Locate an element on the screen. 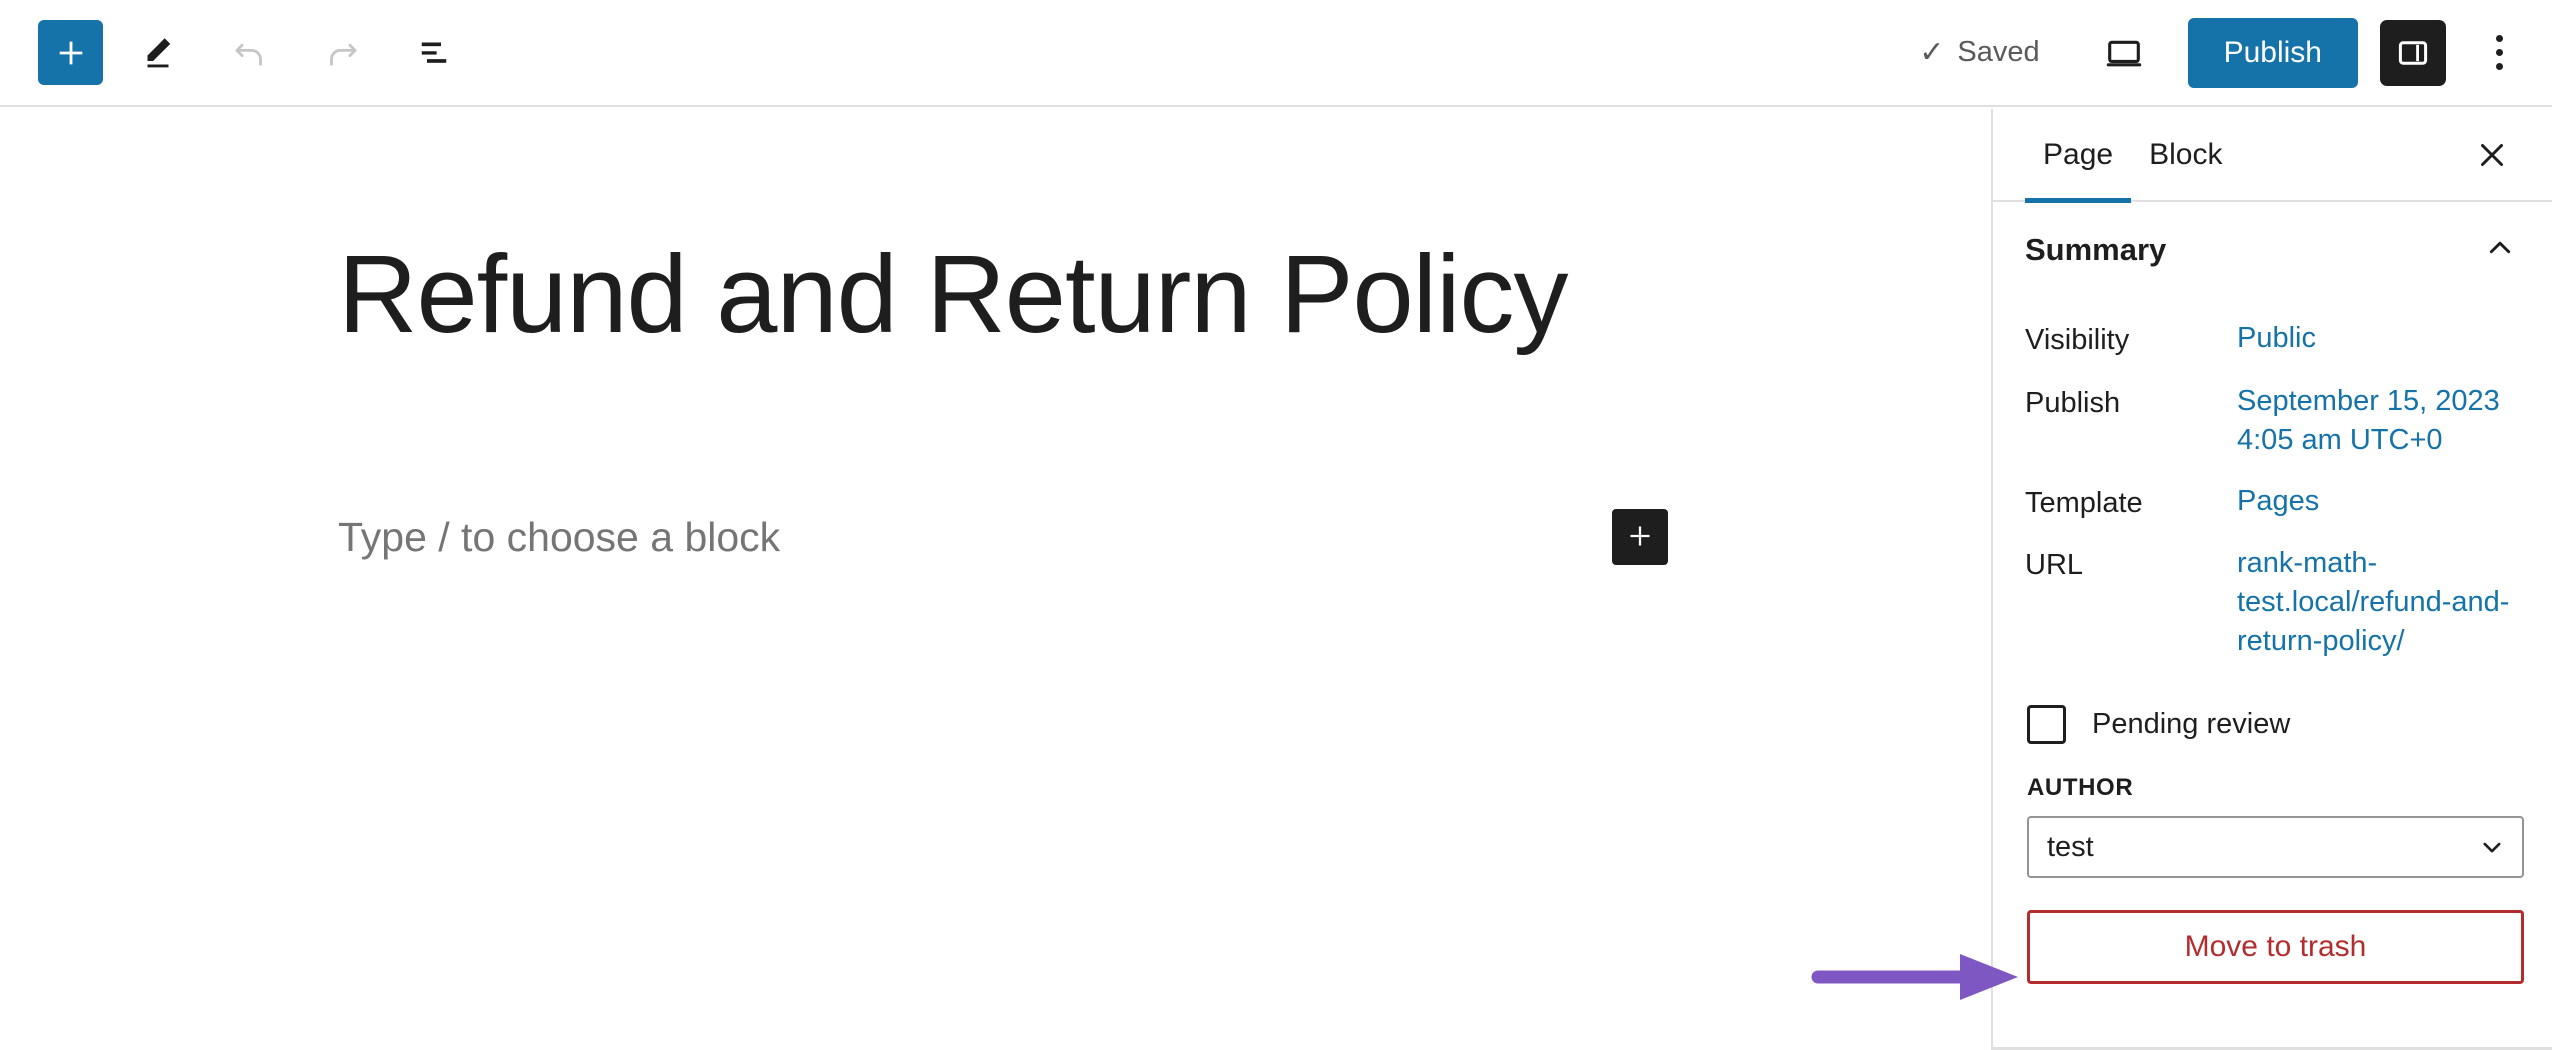  save-status-label: Saved is located at coordinates (1998, 52).